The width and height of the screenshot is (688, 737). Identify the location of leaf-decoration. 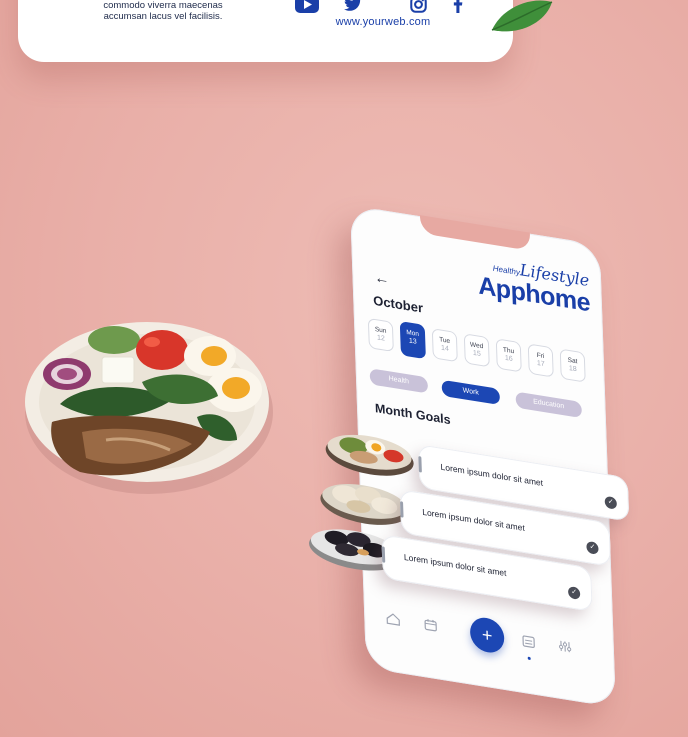
(522, 16).